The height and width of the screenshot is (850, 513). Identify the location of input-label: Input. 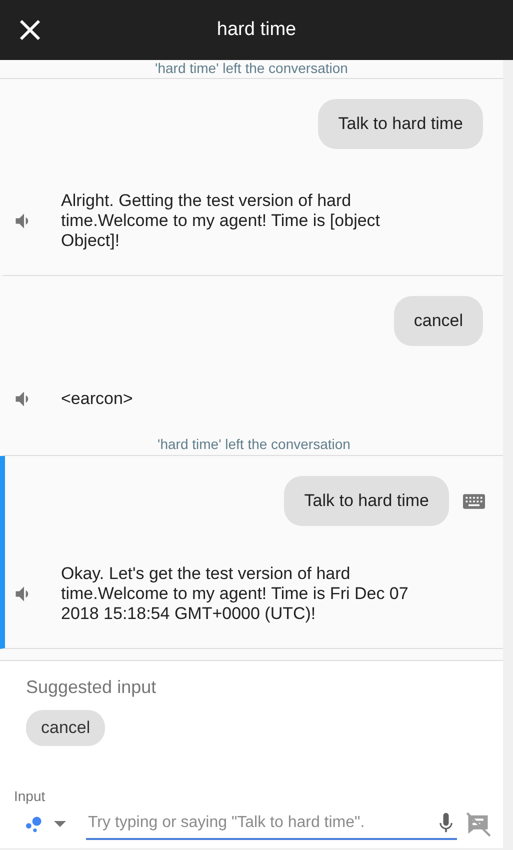
(30, 796).